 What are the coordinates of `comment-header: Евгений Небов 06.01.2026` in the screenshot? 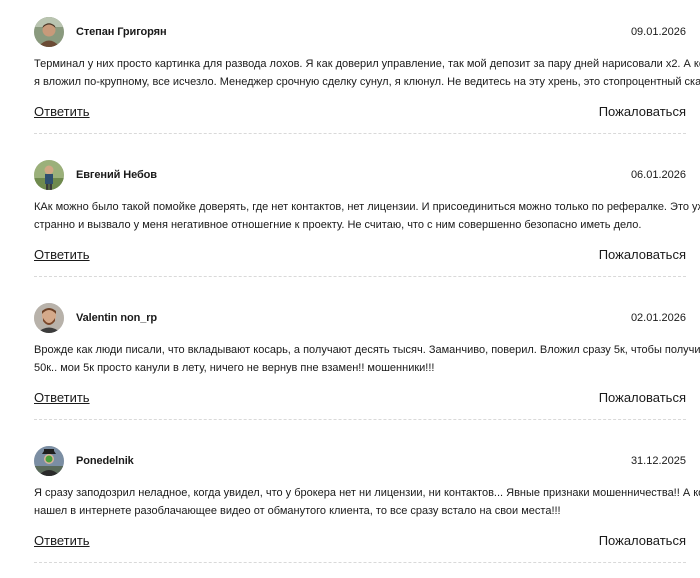 It's located at (360, 176).